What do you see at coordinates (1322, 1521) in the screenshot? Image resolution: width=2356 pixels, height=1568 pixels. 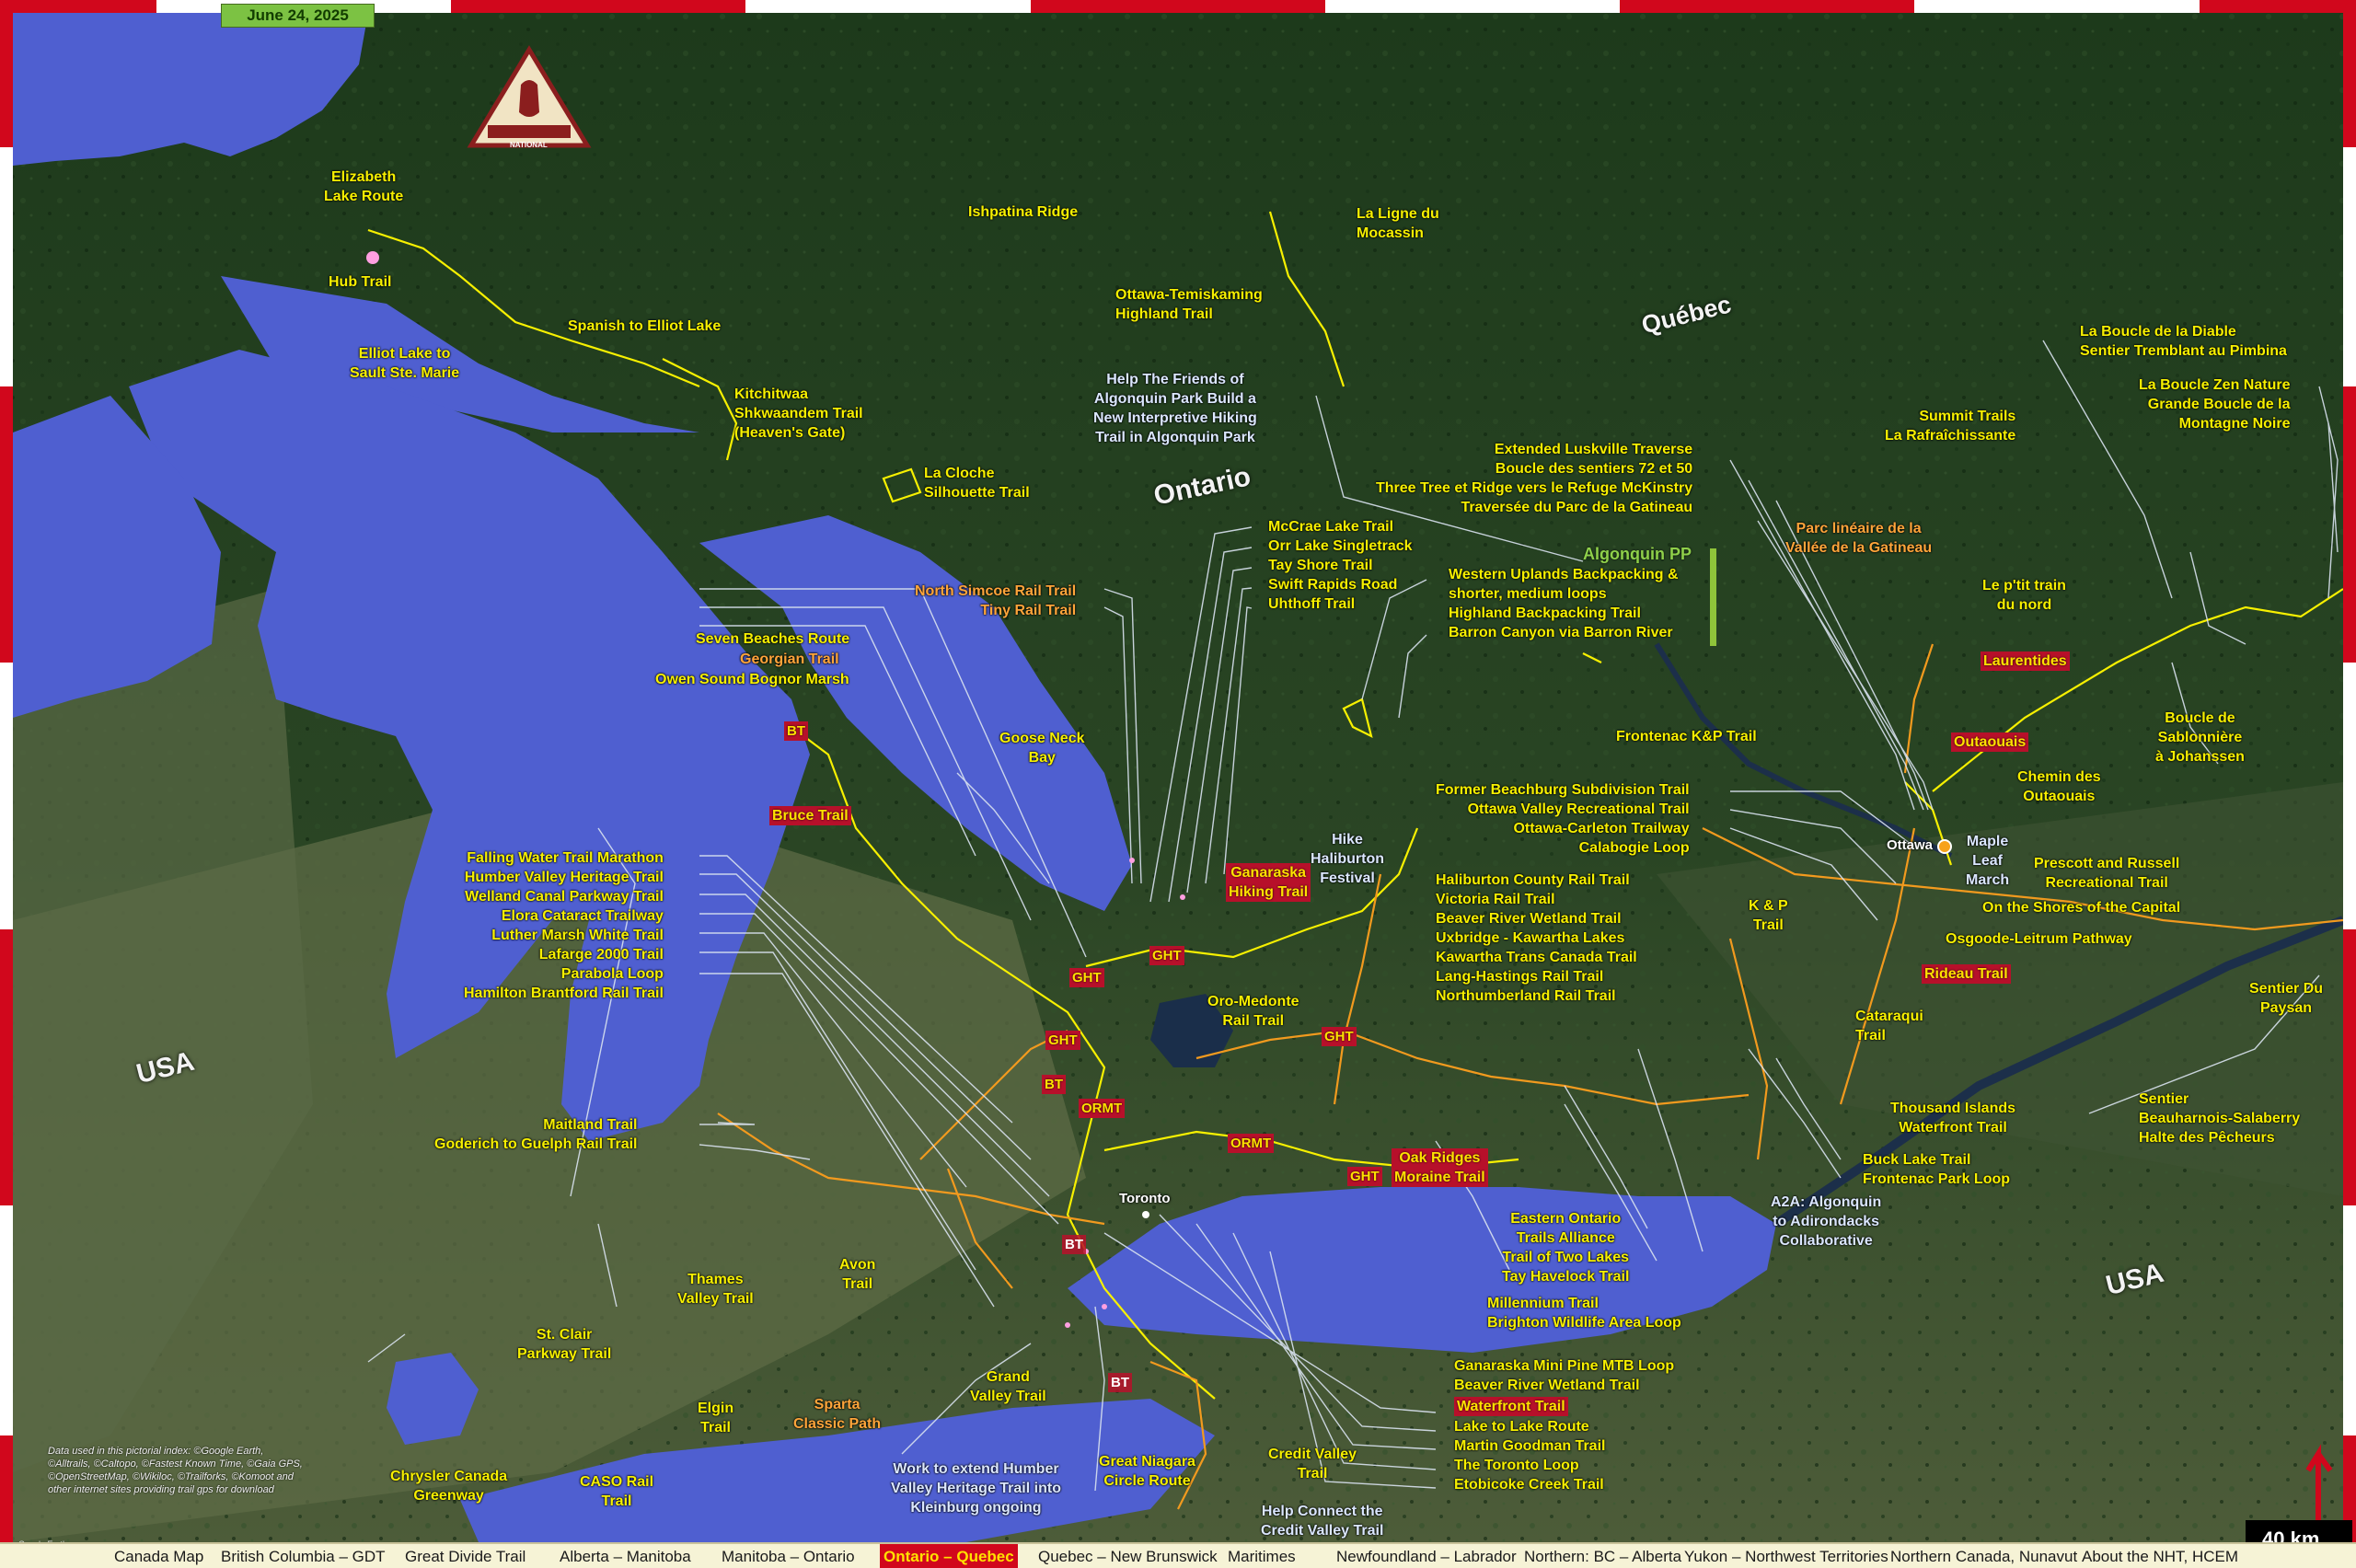 I see `help-credit-valley: Help Connect the Credit Valley Trail` at bounding box center [1322, 1521].